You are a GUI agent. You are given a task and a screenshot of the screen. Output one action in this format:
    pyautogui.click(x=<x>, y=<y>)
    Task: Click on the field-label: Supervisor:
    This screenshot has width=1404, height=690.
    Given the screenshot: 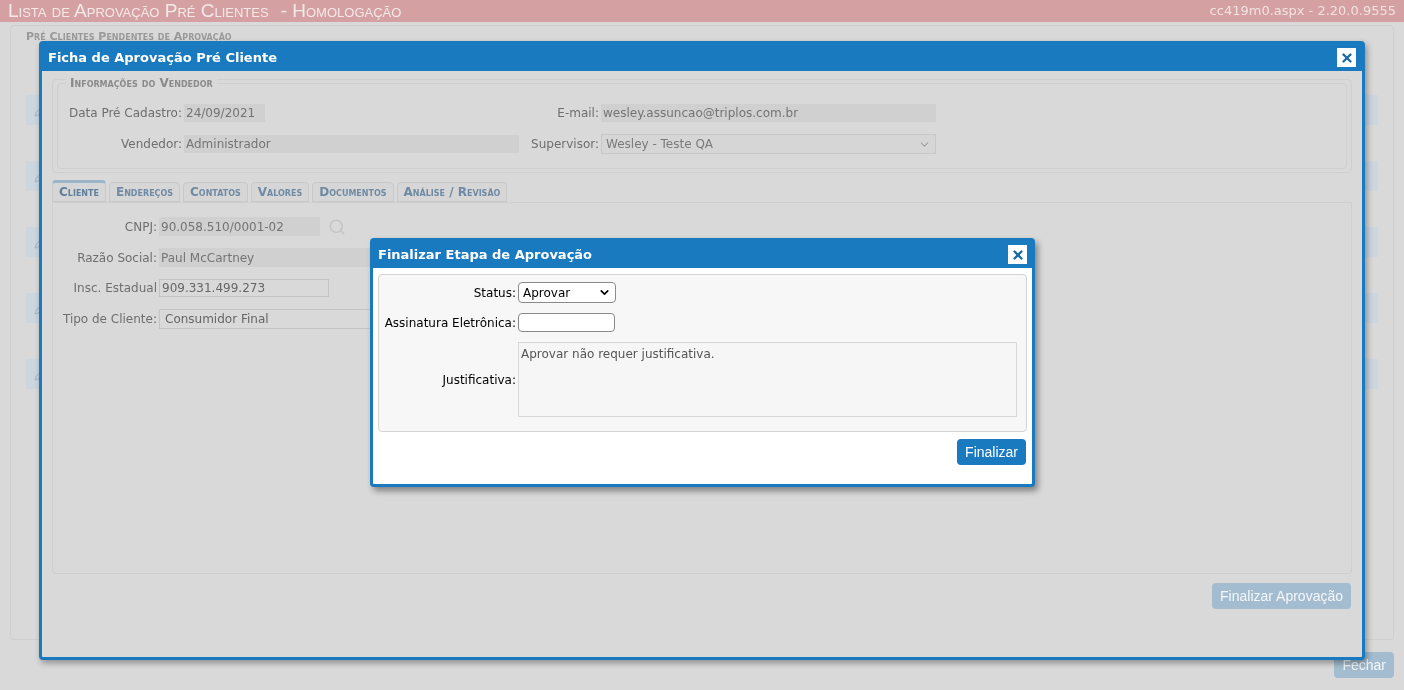 What is the action you would take?
    pyautogui.click(x=564, y=144)
    